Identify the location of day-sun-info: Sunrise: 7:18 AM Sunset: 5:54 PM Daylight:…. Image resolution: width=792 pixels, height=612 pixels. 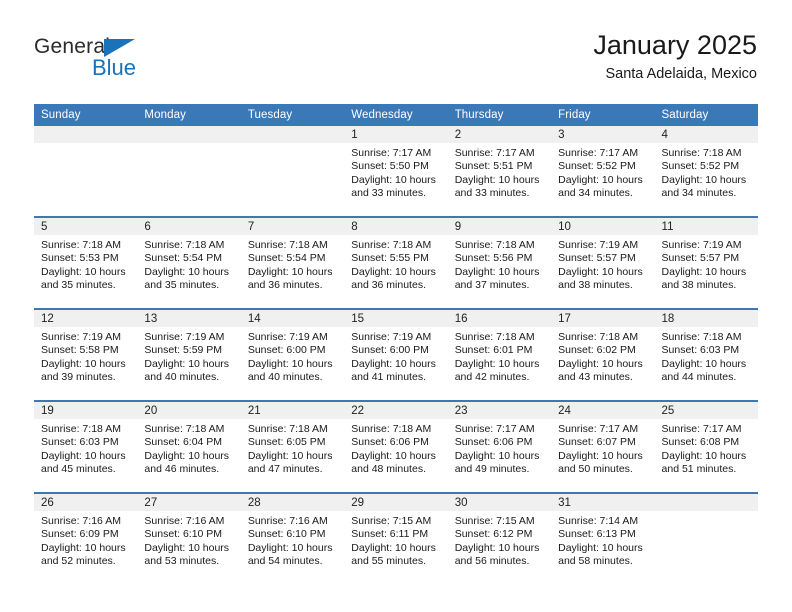
(292, 264).